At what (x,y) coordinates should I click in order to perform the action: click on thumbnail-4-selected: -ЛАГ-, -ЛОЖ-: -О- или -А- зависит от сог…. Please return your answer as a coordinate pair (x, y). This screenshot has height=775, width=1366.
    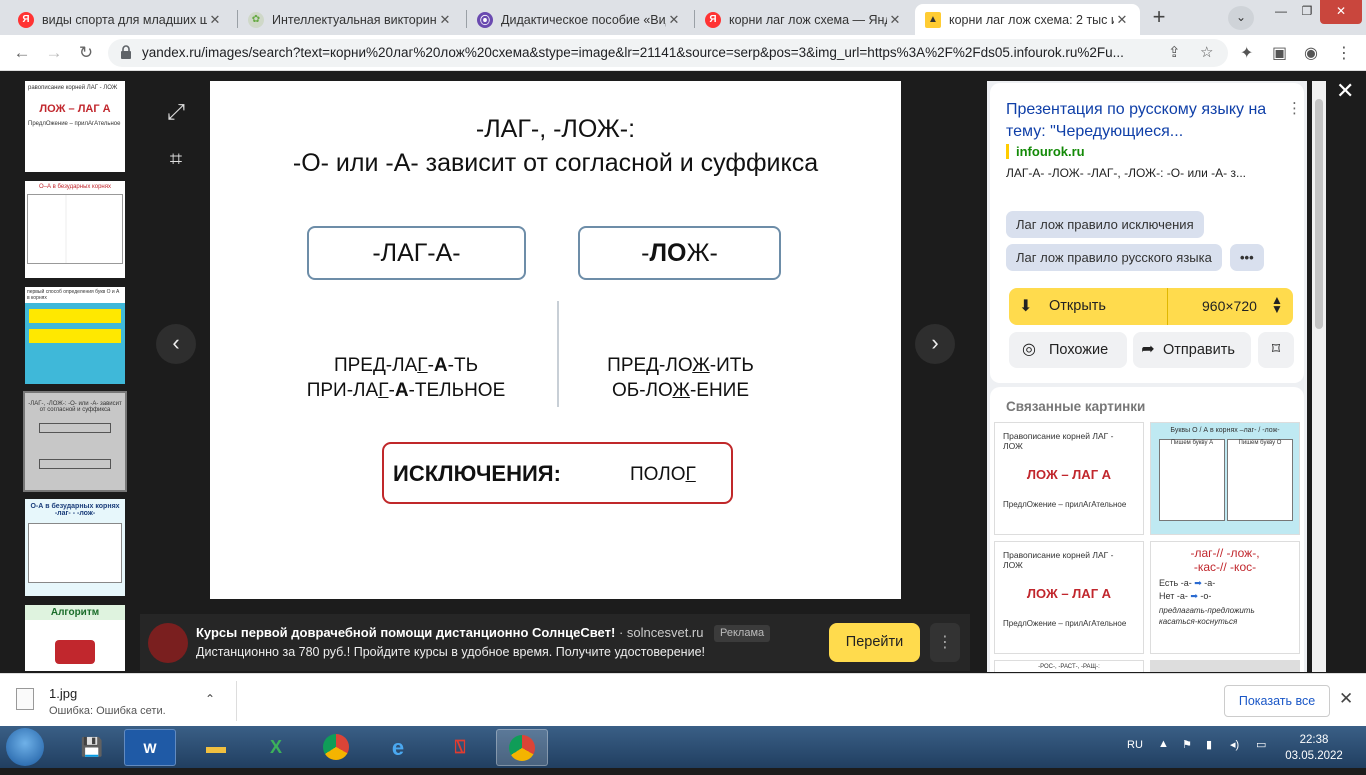
    Looking at the image, I should click on (75, 441).